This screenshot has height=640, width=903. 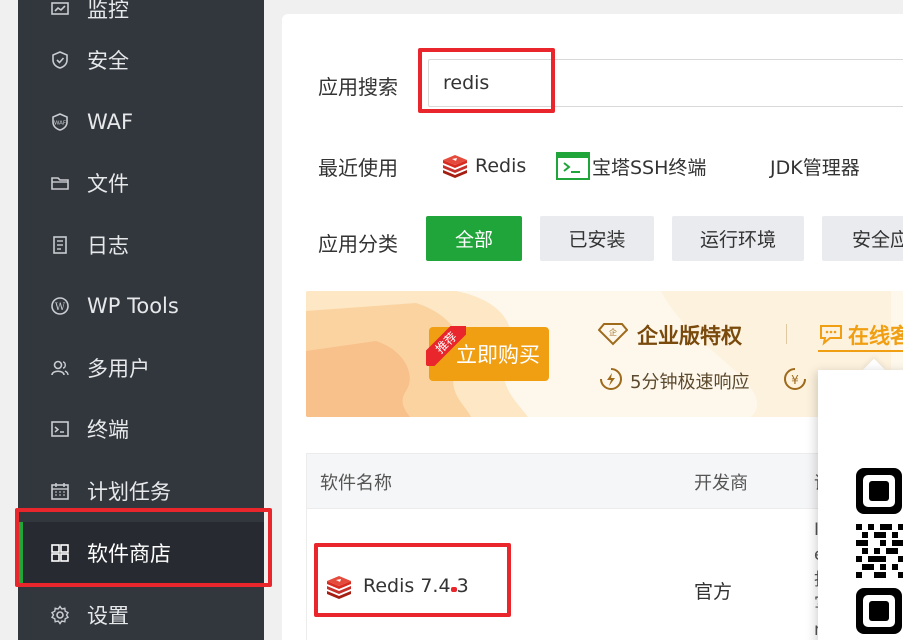 I want to click on gear-icon, so click(x=60, y=615).